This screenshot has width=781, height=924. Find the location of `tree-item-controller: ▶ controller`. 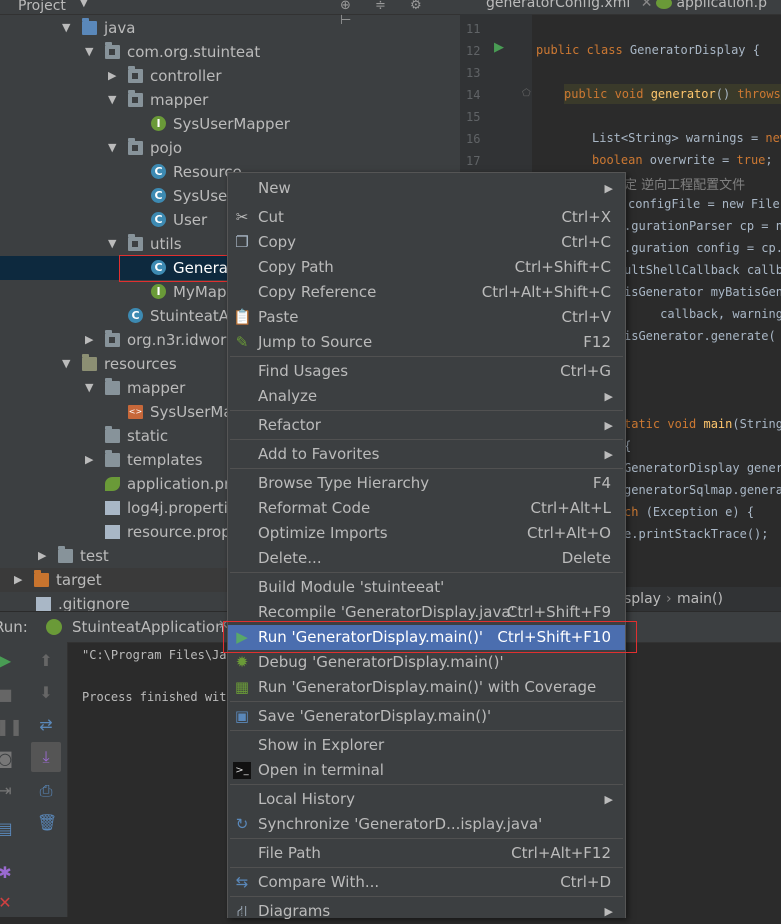

tree-item-controller: ▶ controller is located at coordinates (230, 76).